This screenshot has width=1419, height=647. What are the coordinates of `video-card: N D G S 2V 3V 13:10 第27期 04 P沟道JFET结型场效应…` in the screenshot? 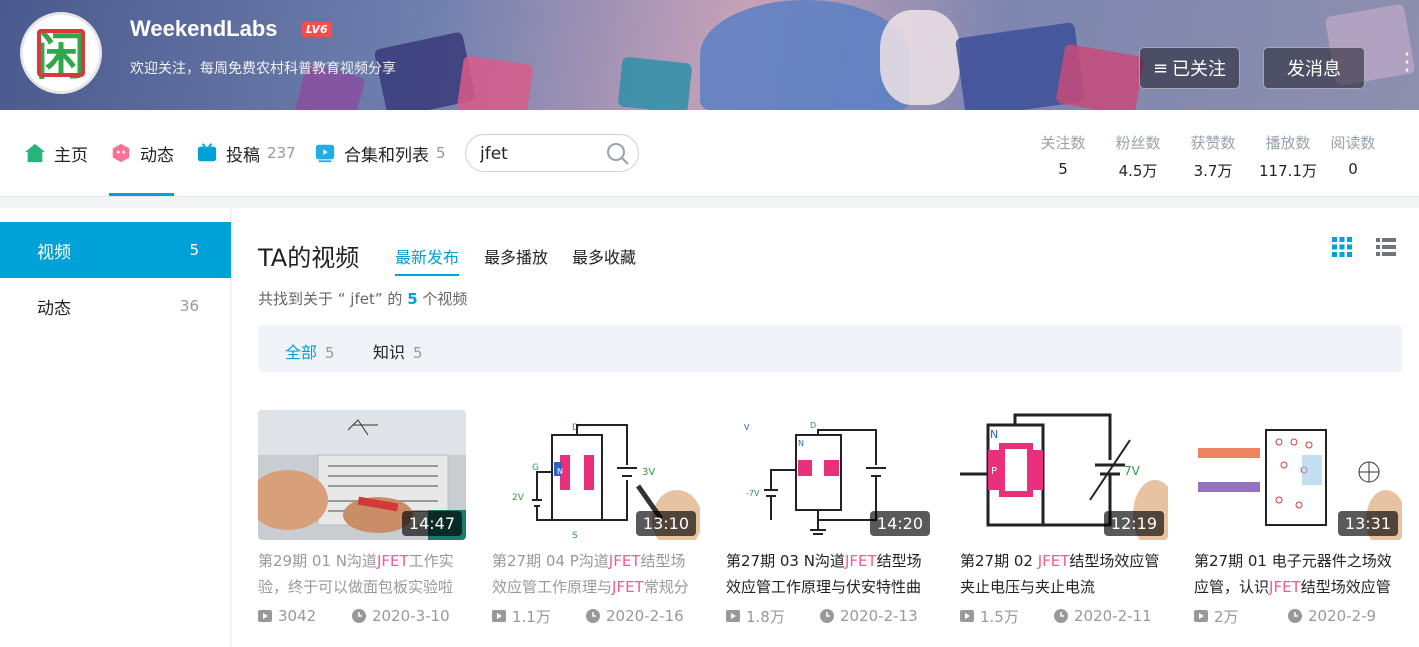 It's located at (596, 518).